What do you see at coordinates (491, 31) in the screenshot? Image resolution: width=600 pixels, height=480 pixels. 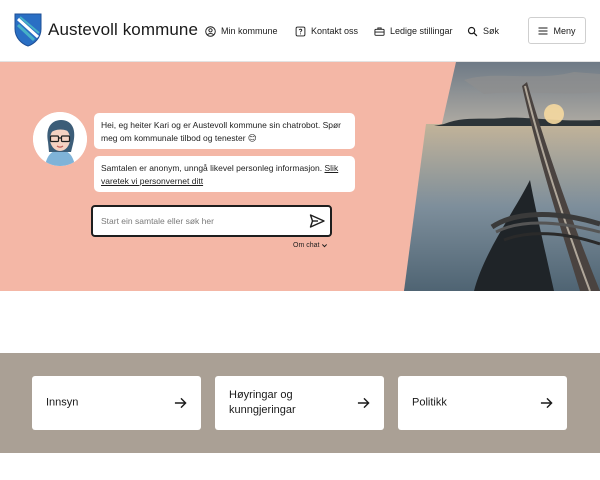 I see `nav-sok-label: Søk` at bounding box center [491, 31].